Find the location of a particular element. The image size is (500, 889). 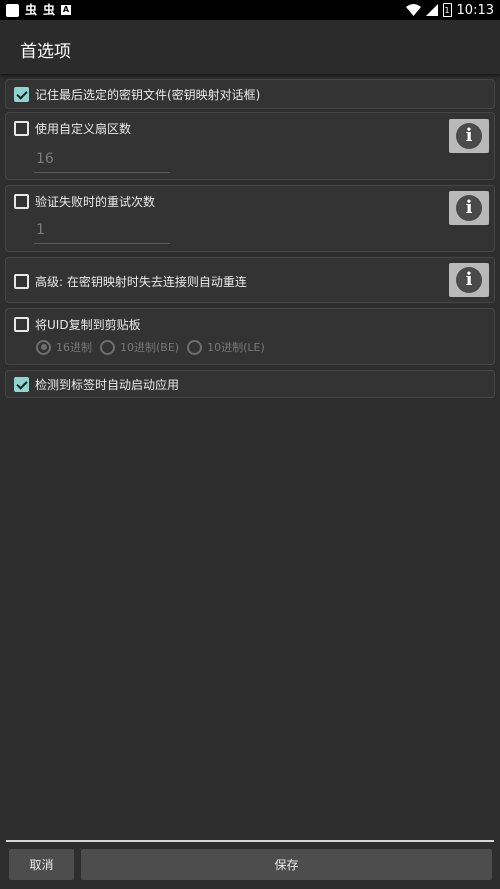

copy-uid-checkbox is located at coordinates (21, 324).